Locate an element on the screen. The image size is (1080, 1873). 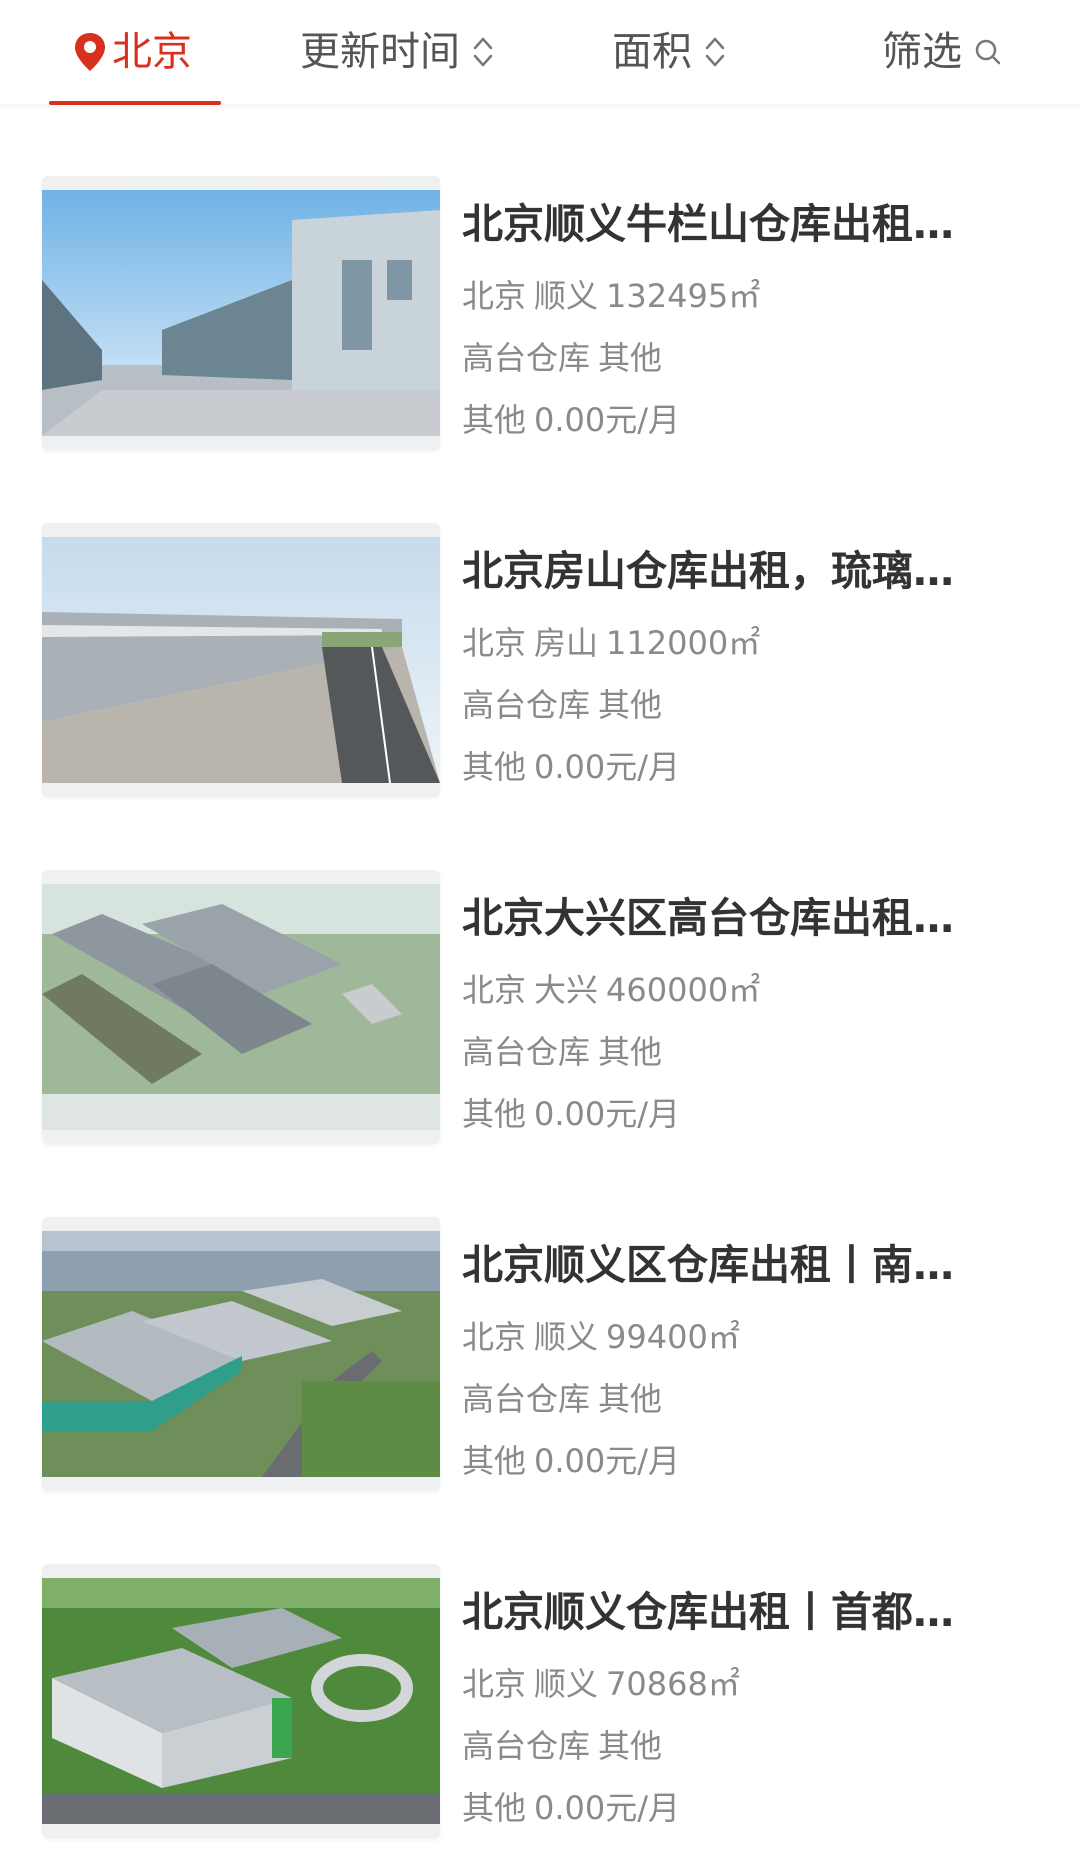
listing-location: 北京 大兴 460000㎡ is located at coordinates (611, 990).